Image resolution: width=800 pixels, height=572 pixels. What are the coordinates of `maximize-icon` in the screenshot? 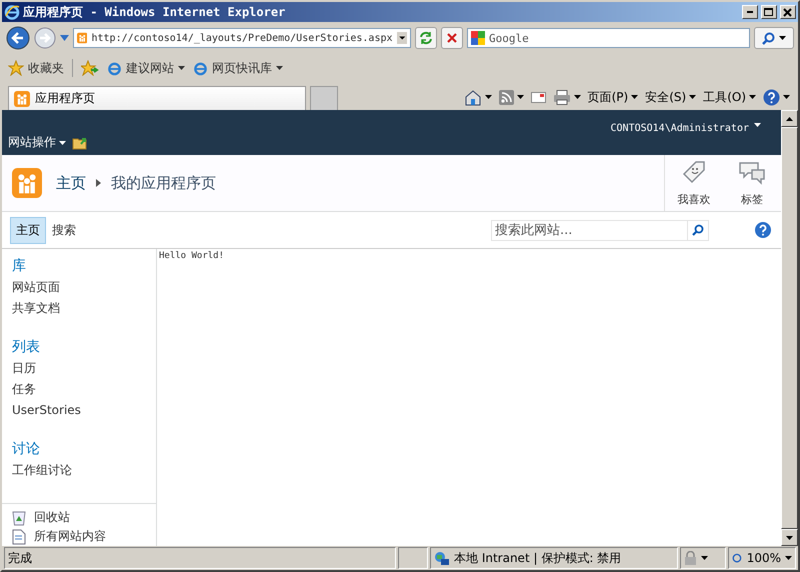 It's located at (769, 12).